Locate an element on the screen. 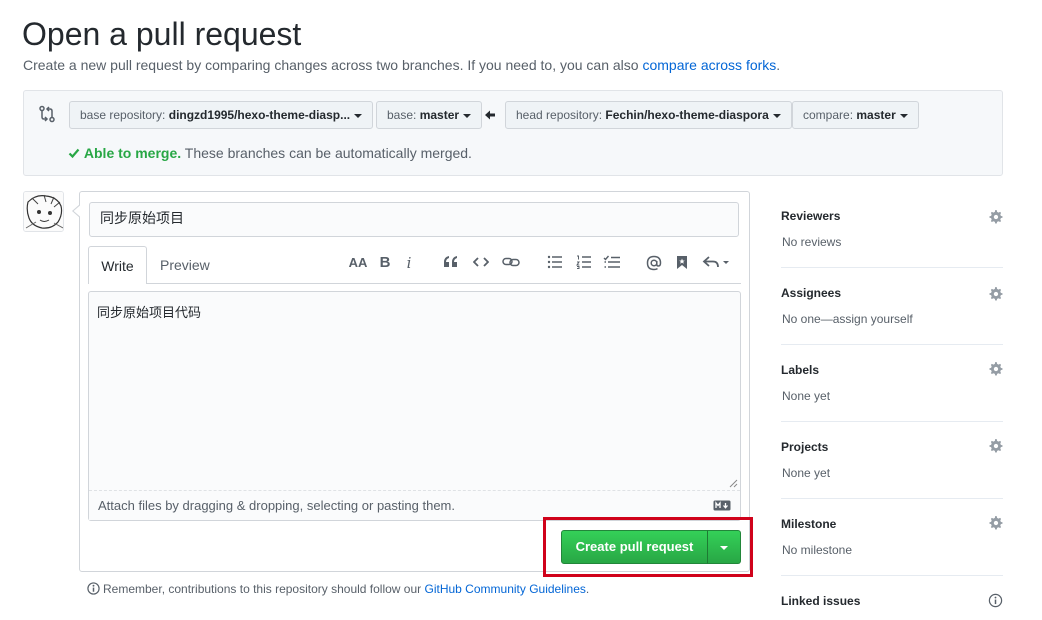  compare-forks-link: compare across forks is located at coordinates (709, 65).